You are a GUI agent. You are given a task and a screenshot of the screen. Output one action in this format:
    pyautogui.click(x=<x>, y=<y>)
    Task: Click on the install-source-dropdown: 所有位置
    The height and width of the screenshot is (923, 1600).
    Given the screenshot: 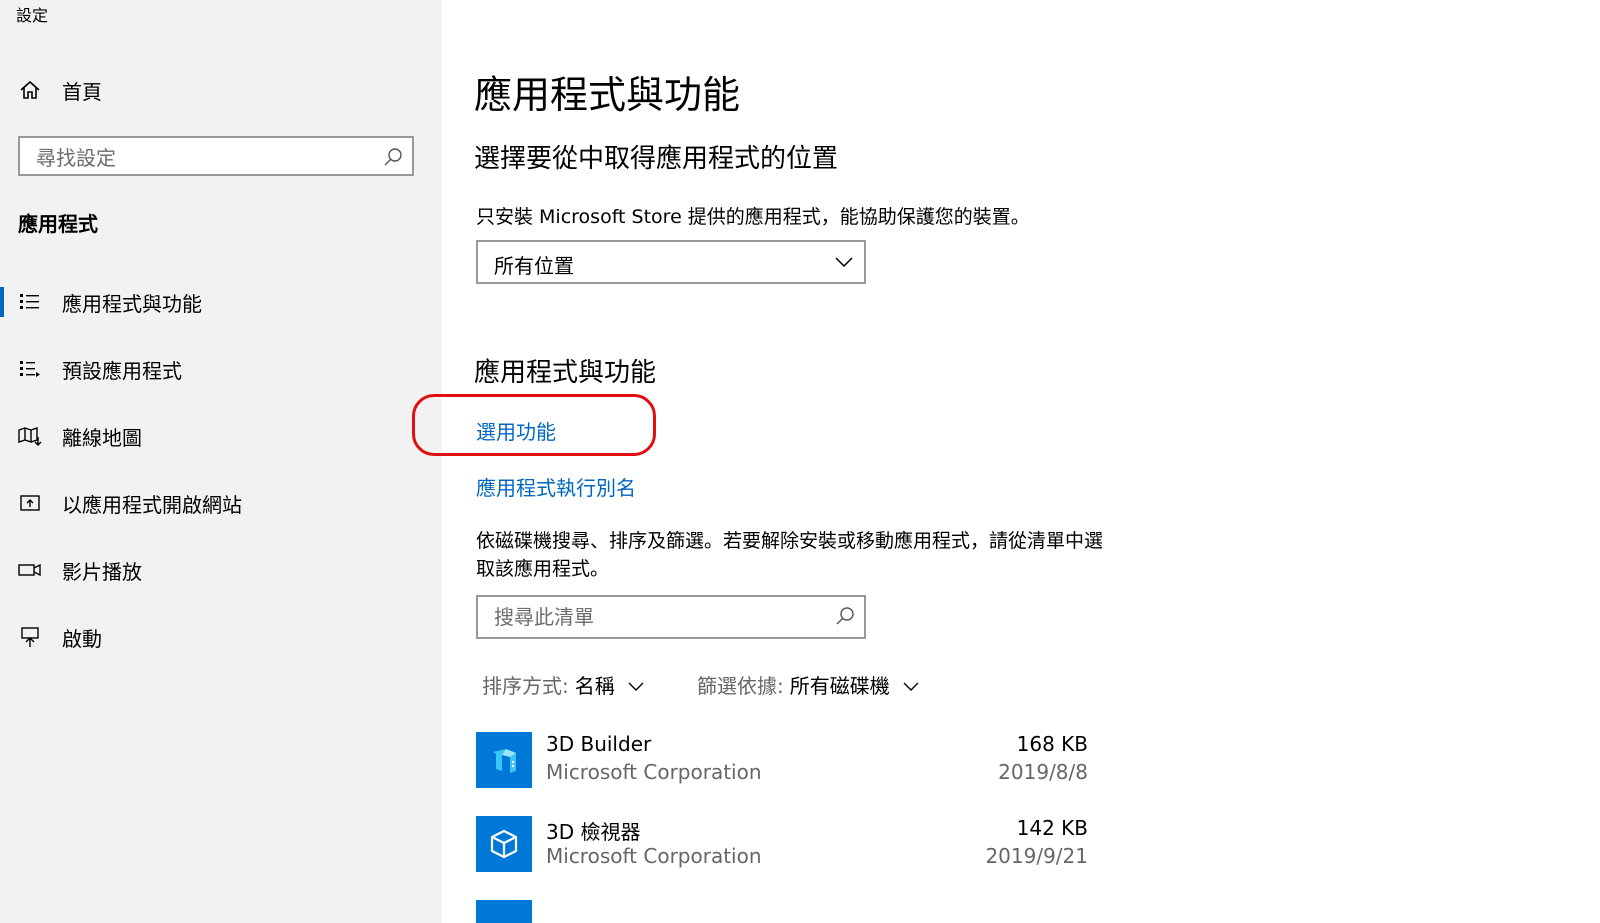 What is the action you would take?
    pyautogui.click(x=671, y=262)
    